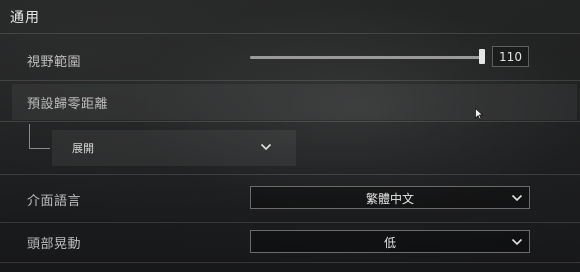 The image size is (580, 272). I want to click on mouse-cursor-icon, so click(479, 112).